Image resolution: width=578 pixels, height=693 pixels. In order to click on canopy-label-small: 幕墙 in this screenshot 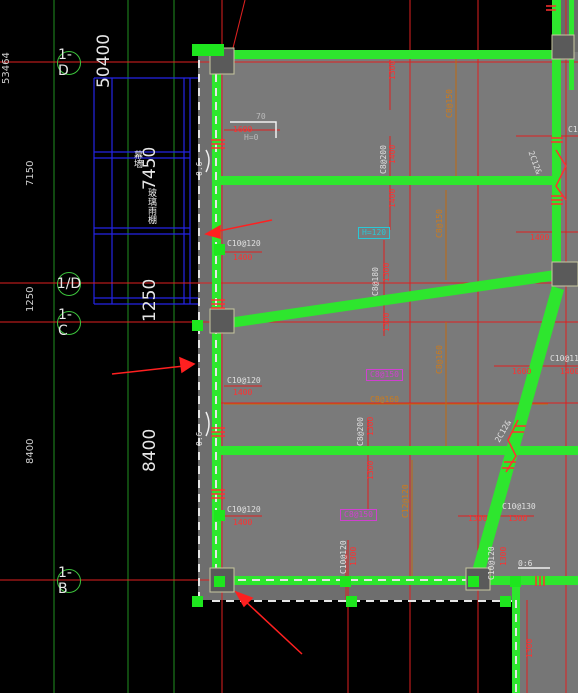, I will do `click(137, 159)`.